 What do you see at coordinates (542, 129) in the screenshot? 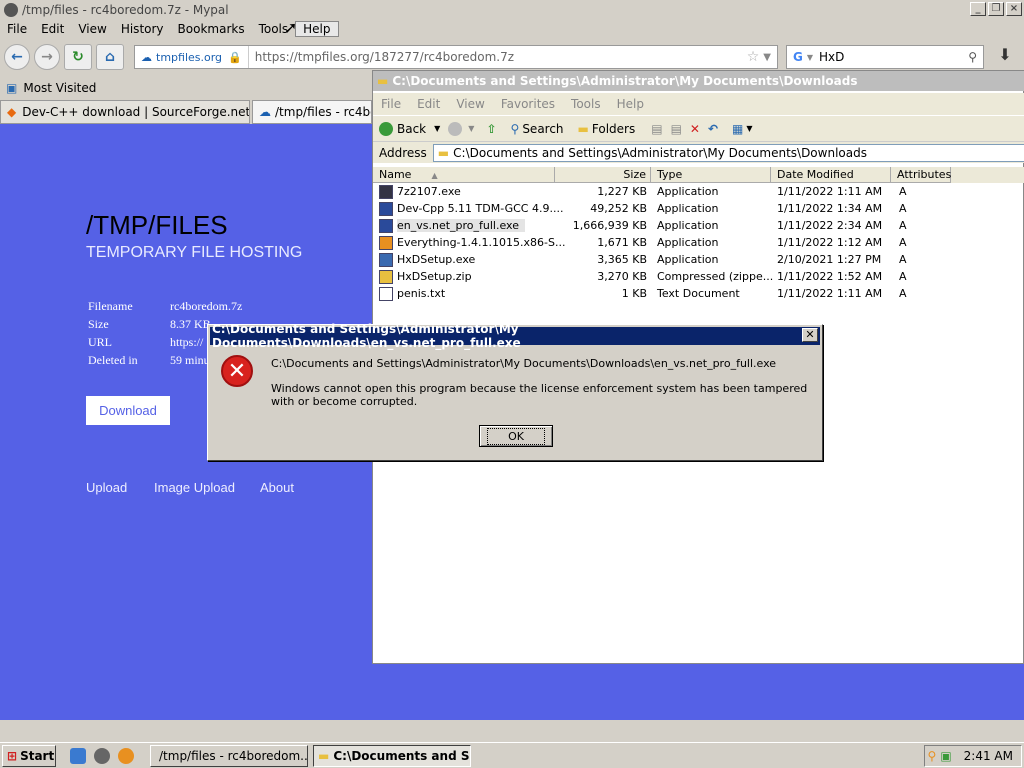
I see `ex-search-button: Search` at bounding box center [542, 129].